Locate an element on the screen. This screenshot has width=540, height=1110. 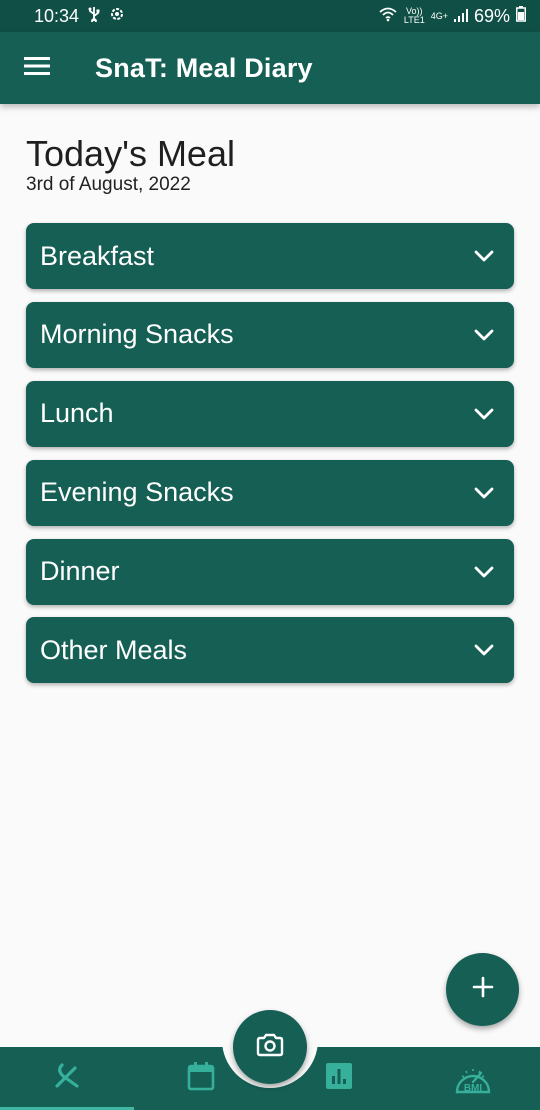
status-time: 10:34 is located at coordinates (57, 15).